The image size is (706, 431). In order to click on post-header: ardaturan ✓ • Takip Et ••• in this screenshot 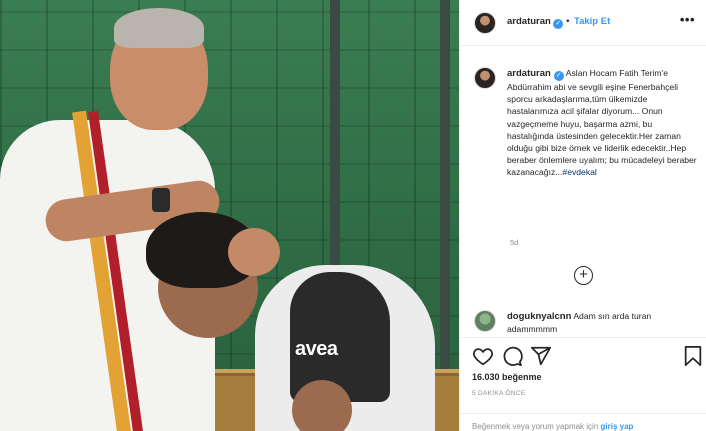, I will do `click(583, 23)`.